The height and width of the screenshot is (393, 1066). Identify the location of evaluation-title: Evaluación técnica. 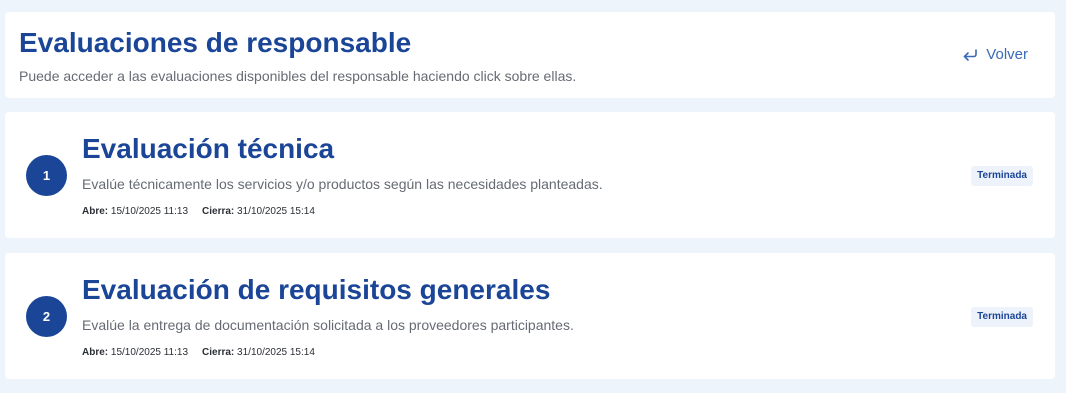
(208, 149).